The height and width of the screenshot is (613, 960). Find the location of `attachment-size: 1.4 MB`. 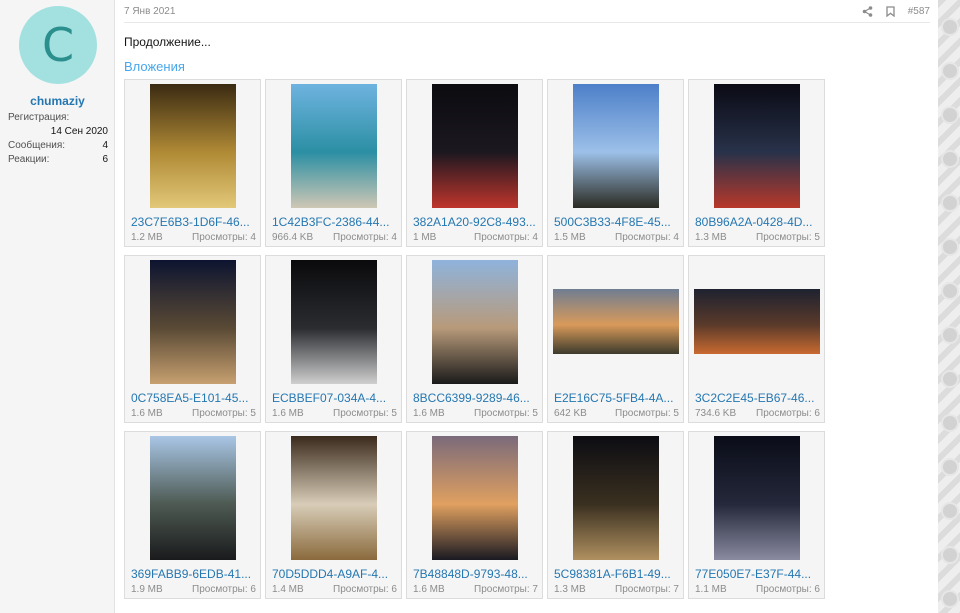

attachment-size: 1.4 MB is located at coordinates (288, 589).